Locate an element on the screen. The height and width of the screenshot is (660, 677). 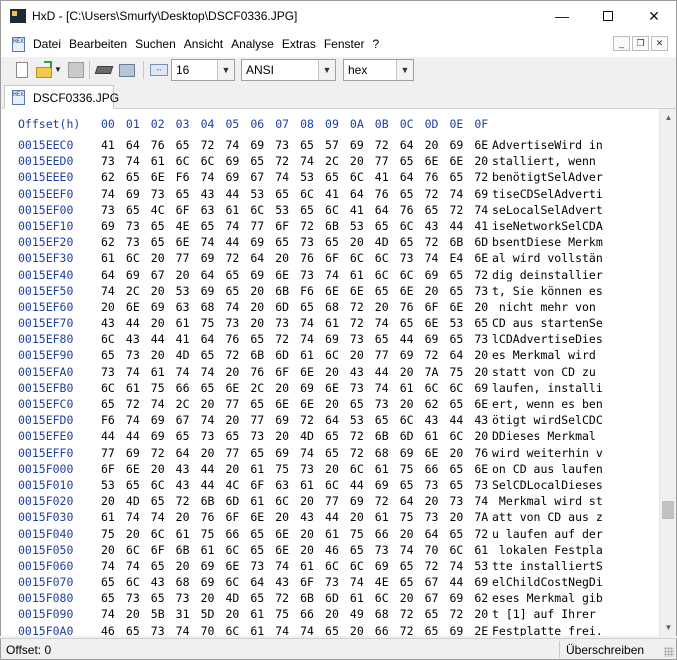
row-text: Merkmal wird st is located at coordinates (547, 501).